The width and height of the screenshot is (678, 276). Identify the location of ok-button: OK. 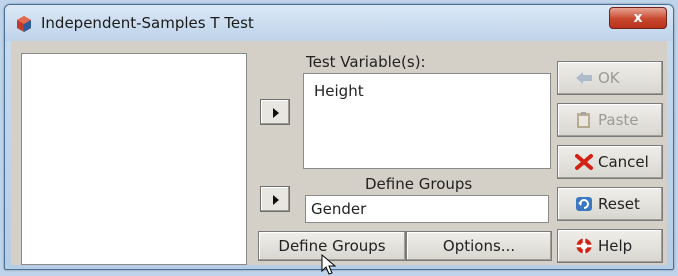
(610, 78).